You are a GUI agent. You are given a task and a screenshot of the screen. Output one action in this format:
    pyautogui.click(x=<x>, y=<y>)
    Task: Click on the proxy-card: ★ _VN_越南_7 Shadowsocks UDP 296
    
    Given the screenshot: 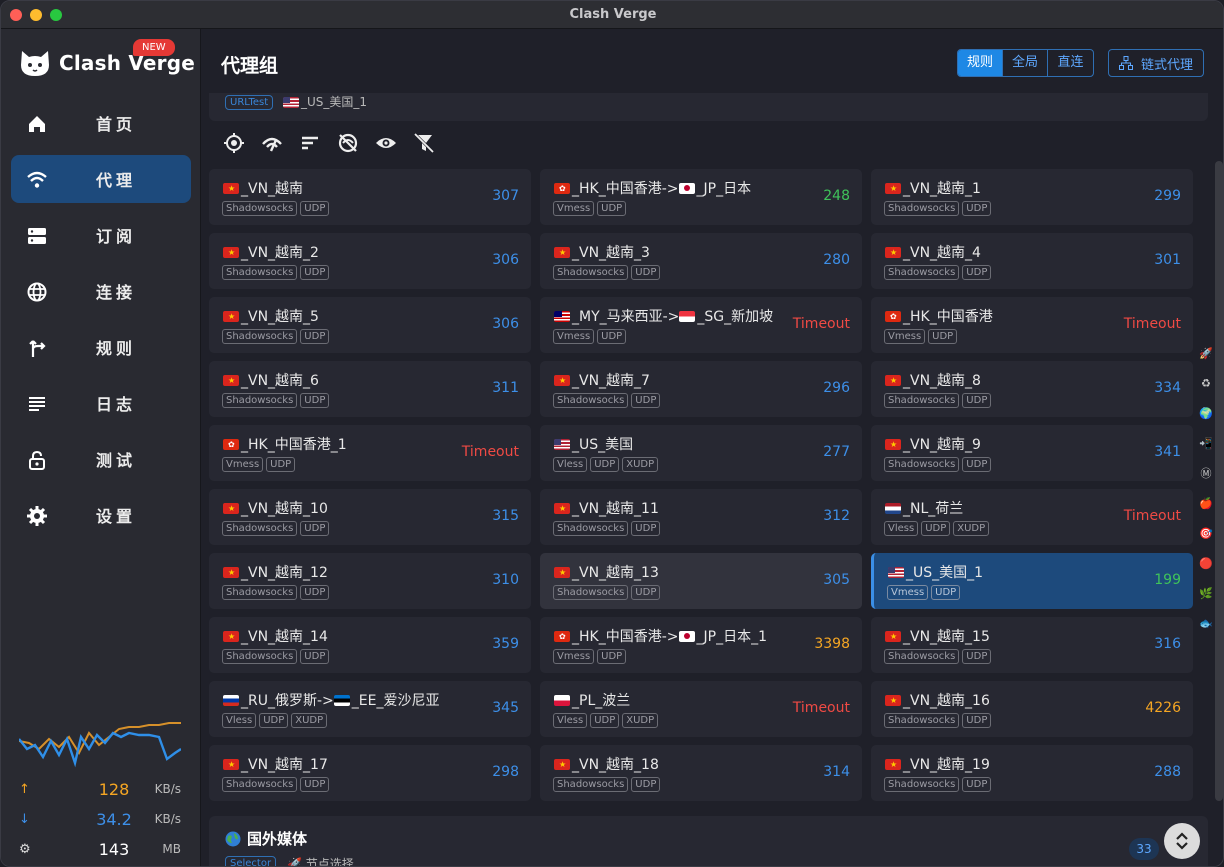 What is the action you would take?
    pyautogui.click(x=701, y=389)
    